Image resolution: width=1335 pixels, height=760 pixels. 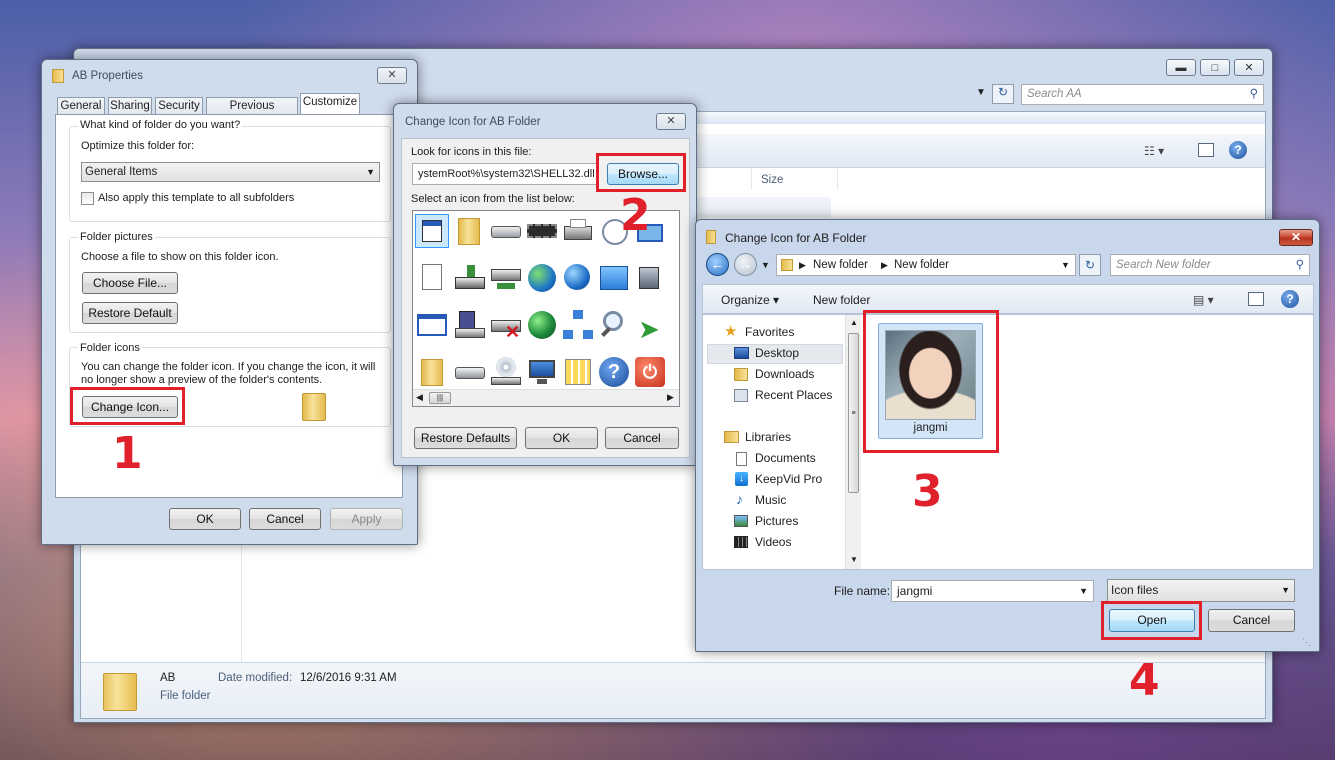 What do you see at coordinates (578, 231) in the screenshot?
I see `icon-option-printer` at bounding box center [578, 231].